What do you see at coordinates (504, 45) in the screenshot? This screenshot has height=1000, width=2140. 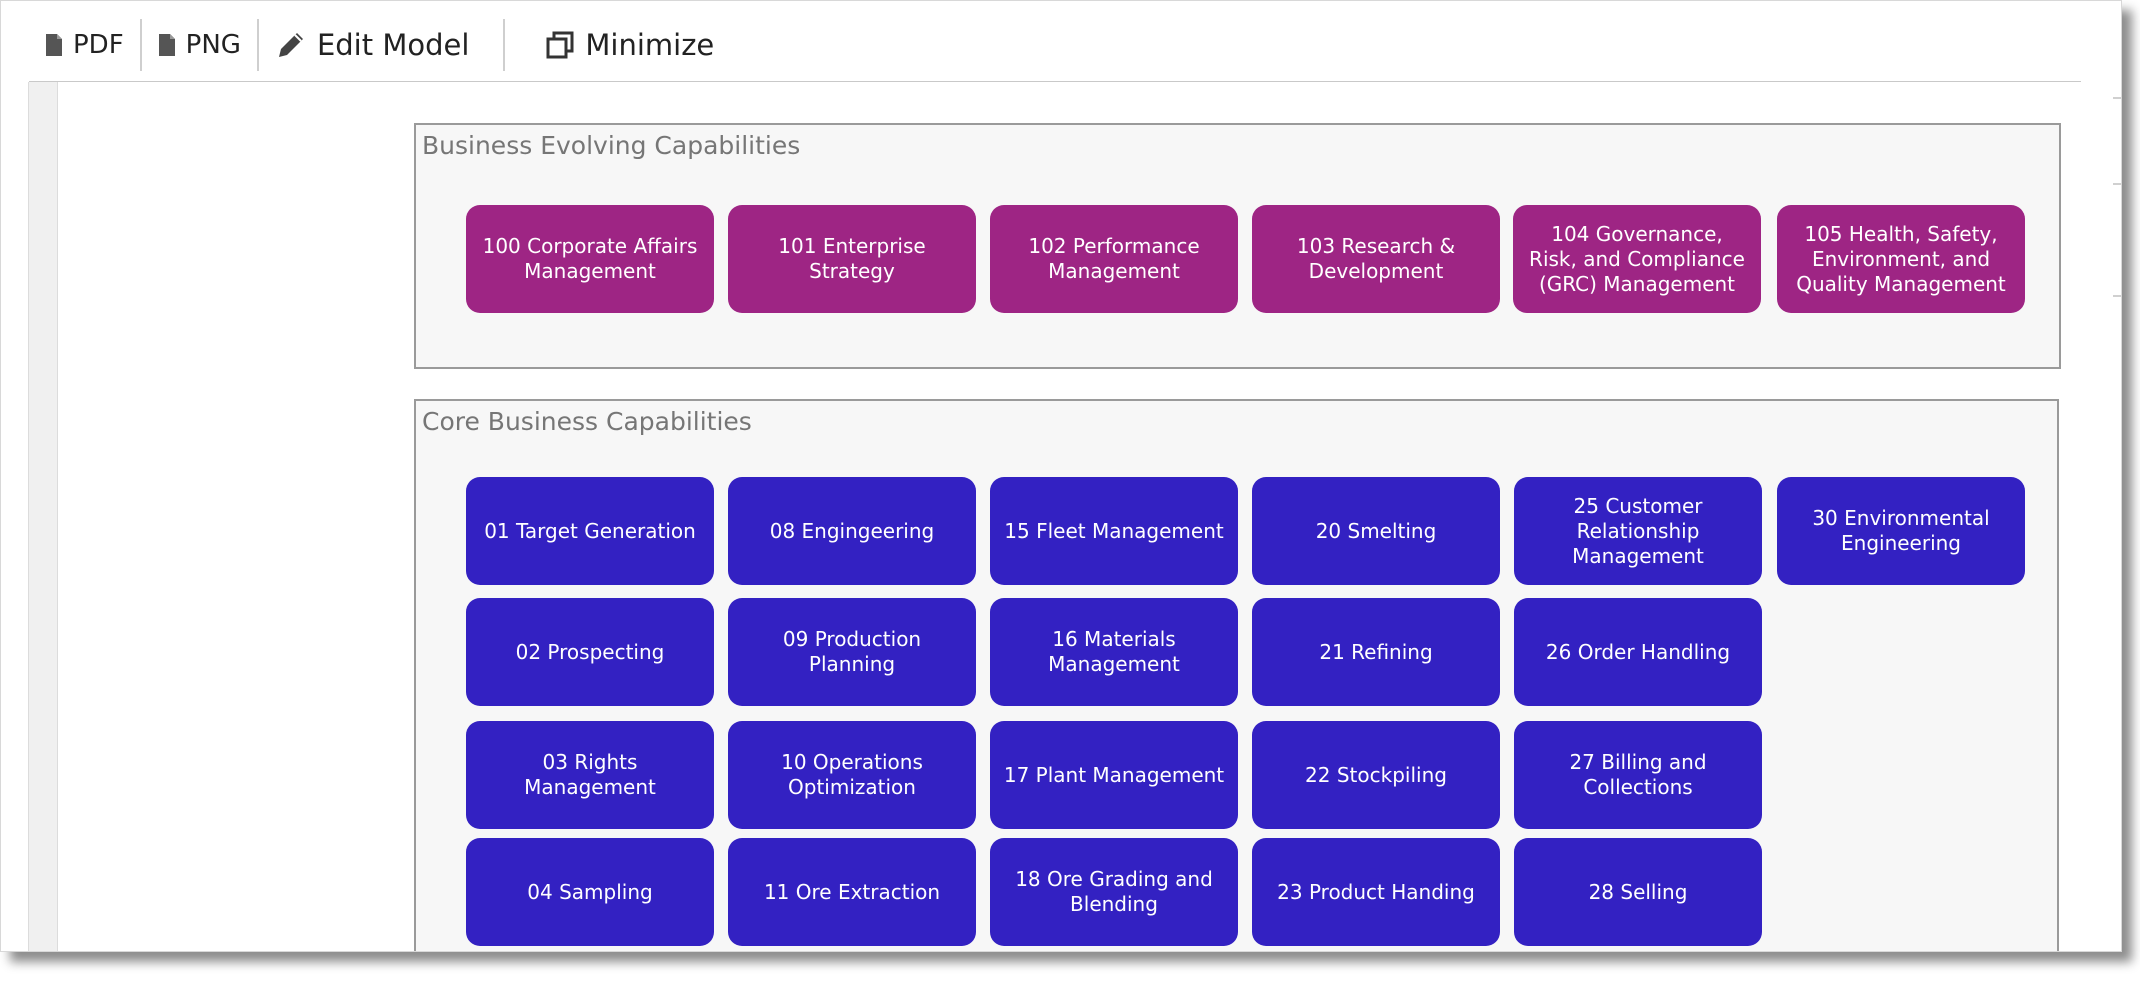 I see `toolbar-divider` at bounding box center [504, 45].